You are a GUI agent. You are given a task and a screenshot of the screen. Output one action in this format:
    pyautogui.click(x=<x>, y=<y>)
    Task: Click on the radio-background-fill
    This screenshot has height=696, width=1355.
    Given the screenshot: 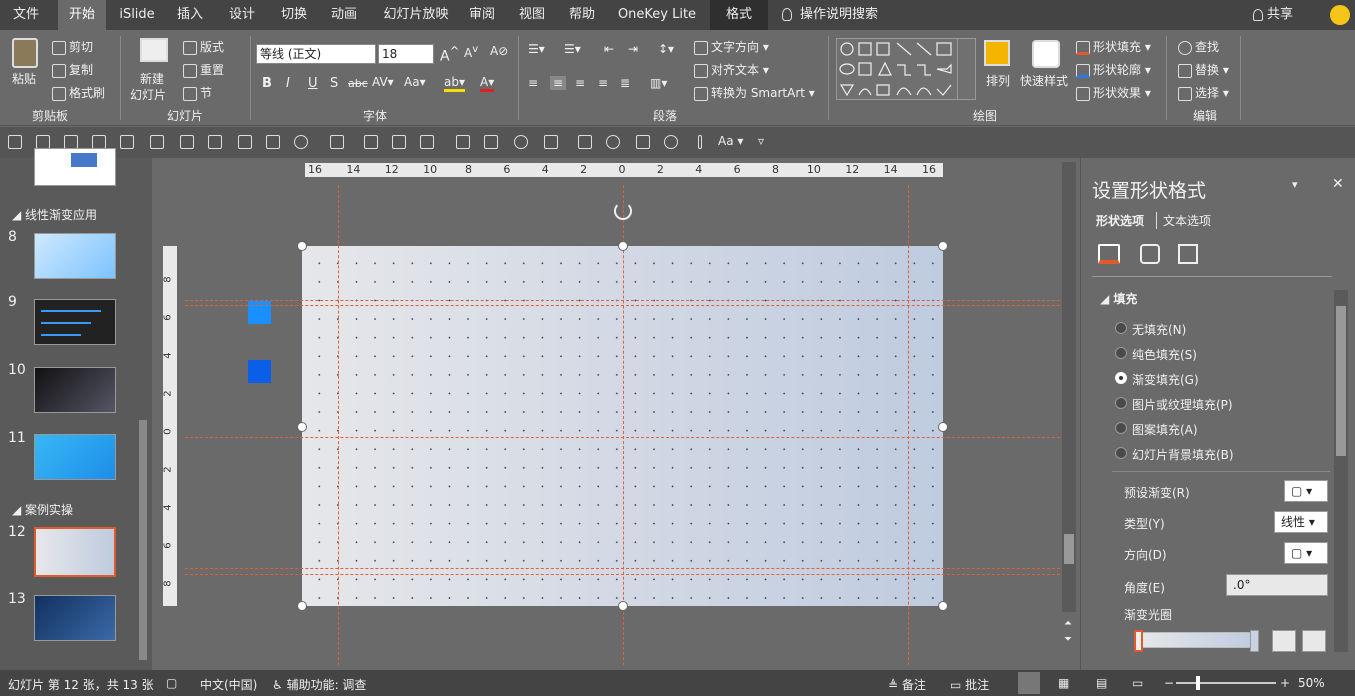 What is the action you would take?
    pyautogui.click(x=1121, y=453)
    